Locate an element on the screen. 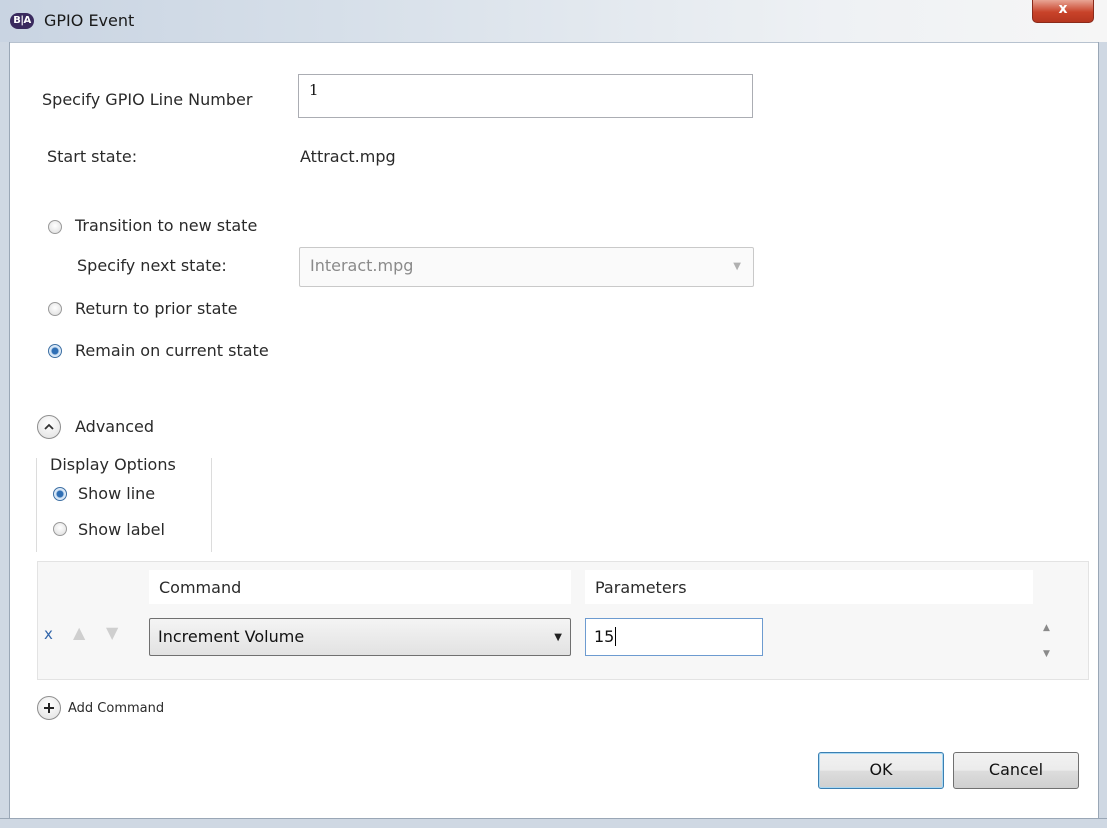 Image resolution: width=1107 pixels, height=828 pixels. chevron-up-icon is located at coordinates (49, 426).